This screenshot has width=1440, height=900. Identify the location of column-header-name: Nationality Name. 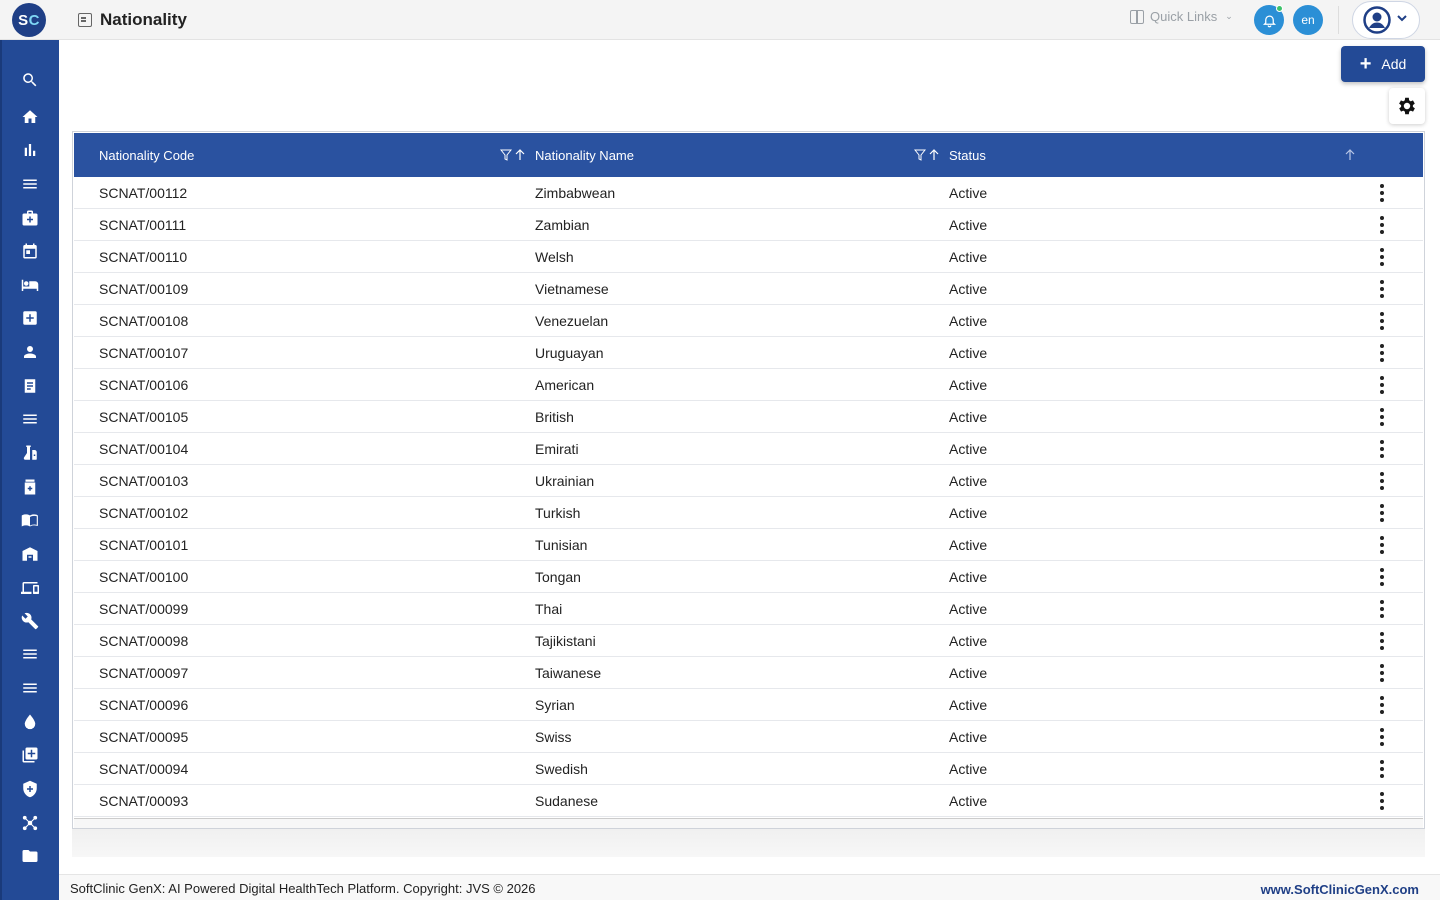
(584, 155).